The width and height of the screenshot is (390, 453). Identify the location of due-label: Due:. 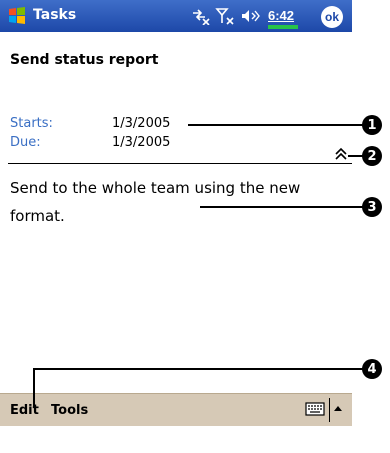
(25, 142).